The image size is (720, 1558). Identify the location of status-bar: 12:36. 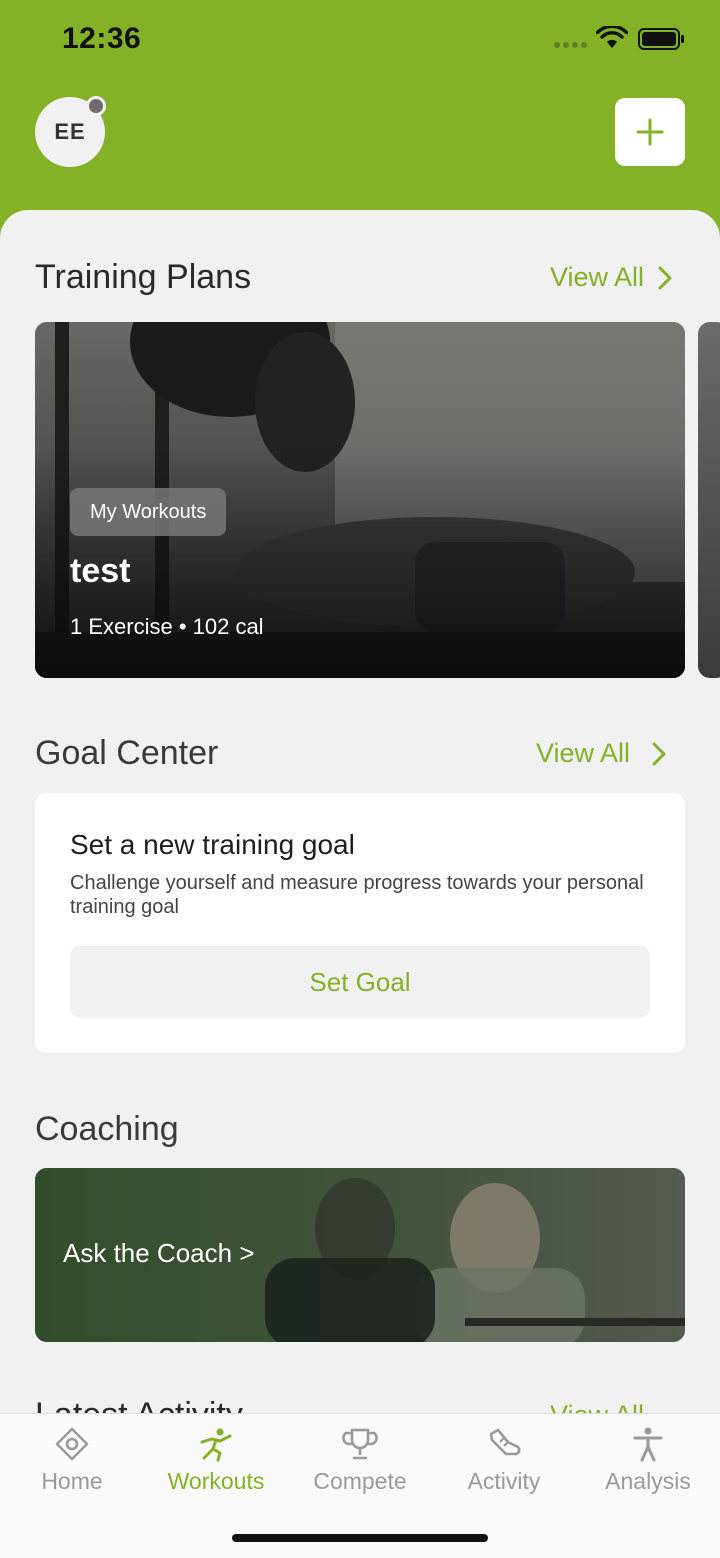
(360, 40).